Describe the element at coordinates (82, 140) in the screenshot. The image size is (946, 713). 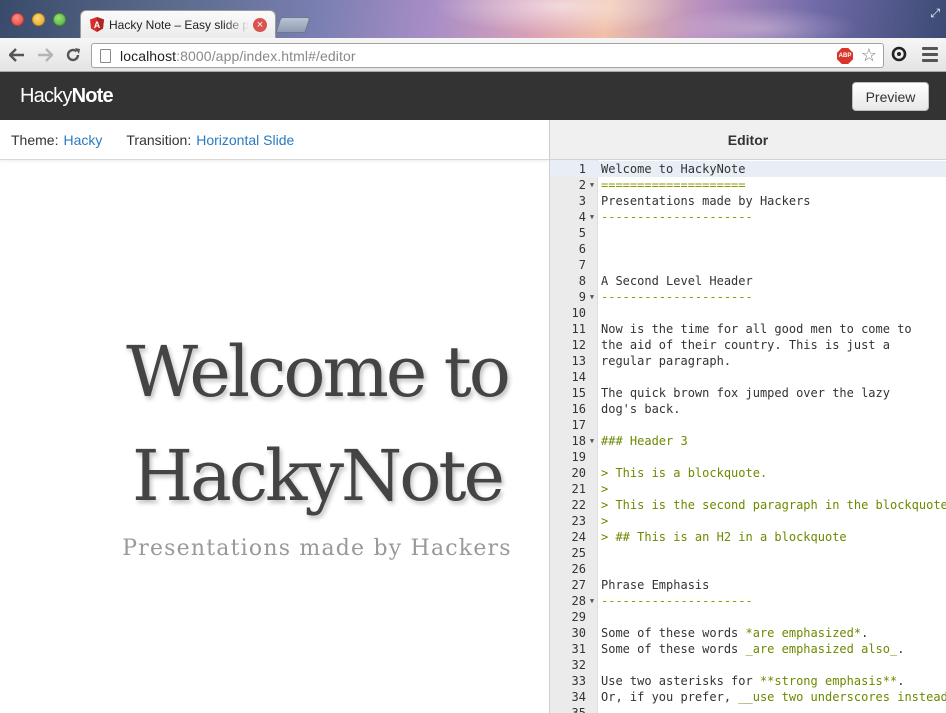
I see `theme-link: Hacky` at that location.